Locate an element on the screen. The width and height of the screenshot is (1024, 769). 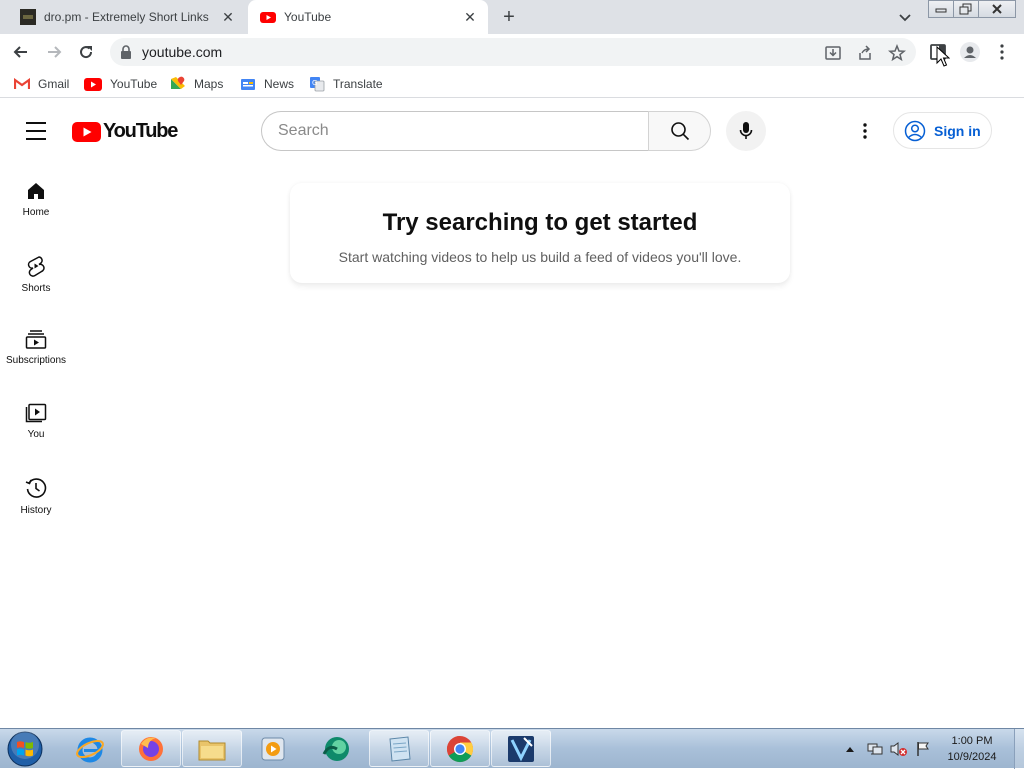
folder-icon is located at coordinates (212, 750).